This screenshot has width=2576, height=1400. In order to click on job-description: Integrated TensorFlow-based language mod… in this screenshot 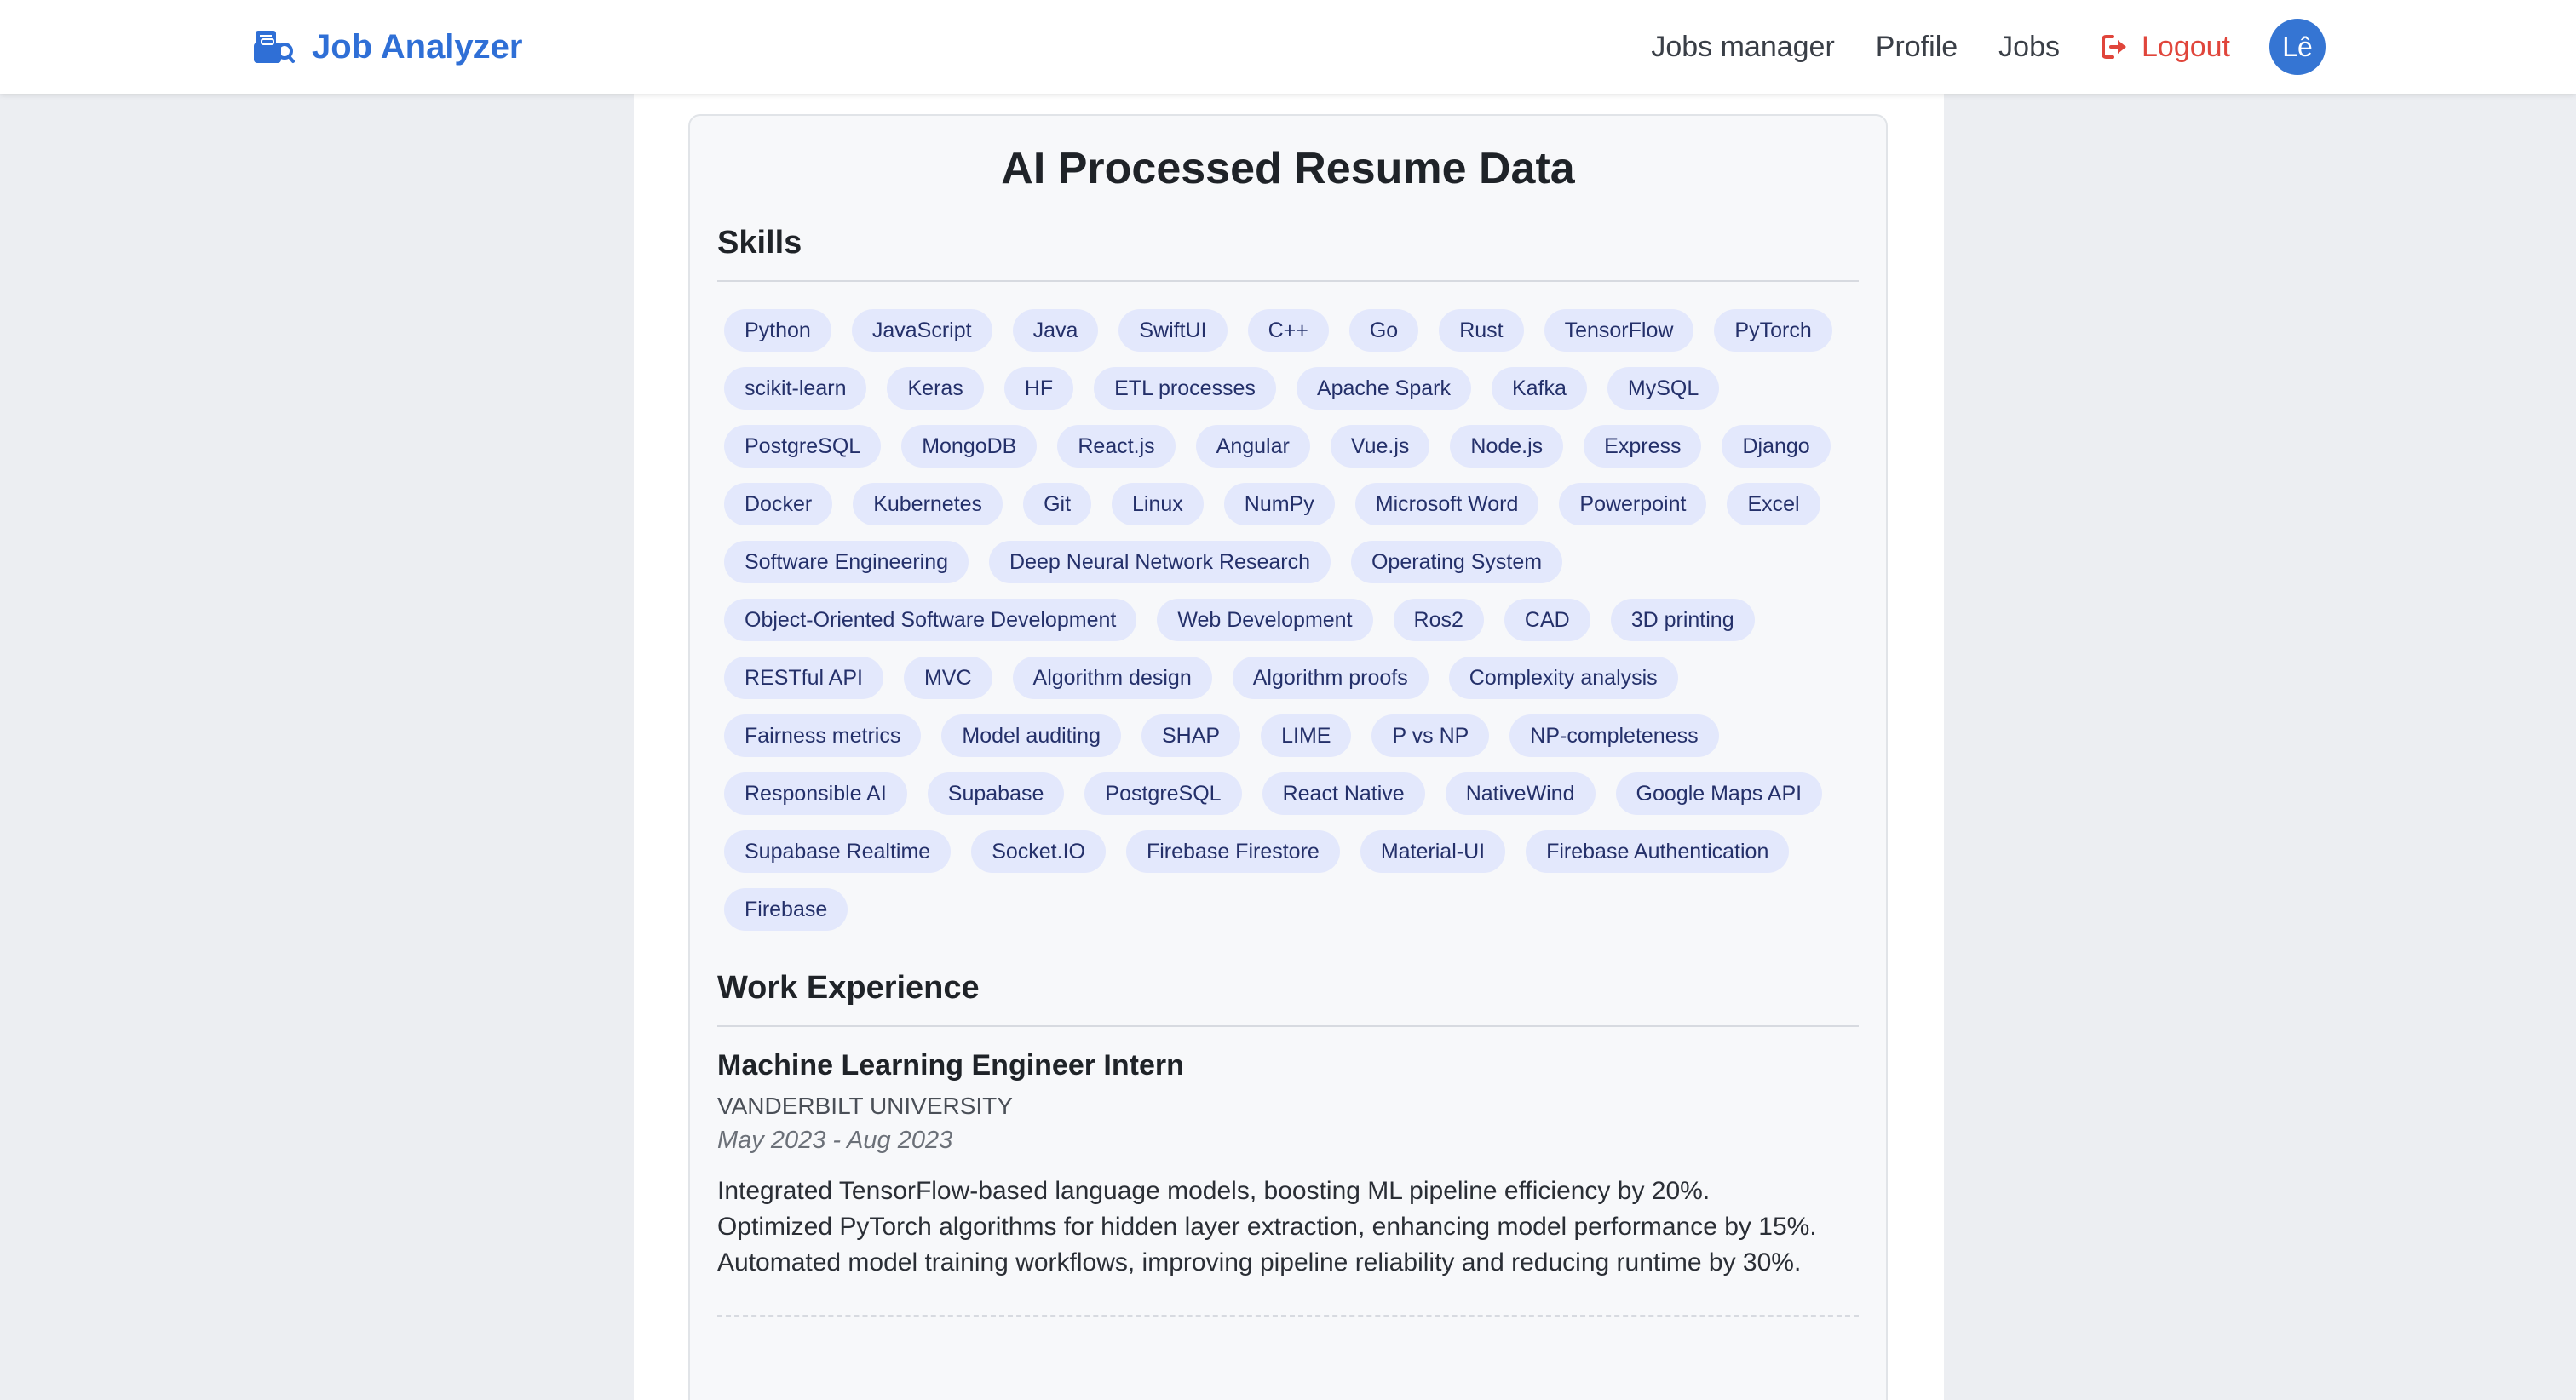, I will do `click(1280, 1227)`.